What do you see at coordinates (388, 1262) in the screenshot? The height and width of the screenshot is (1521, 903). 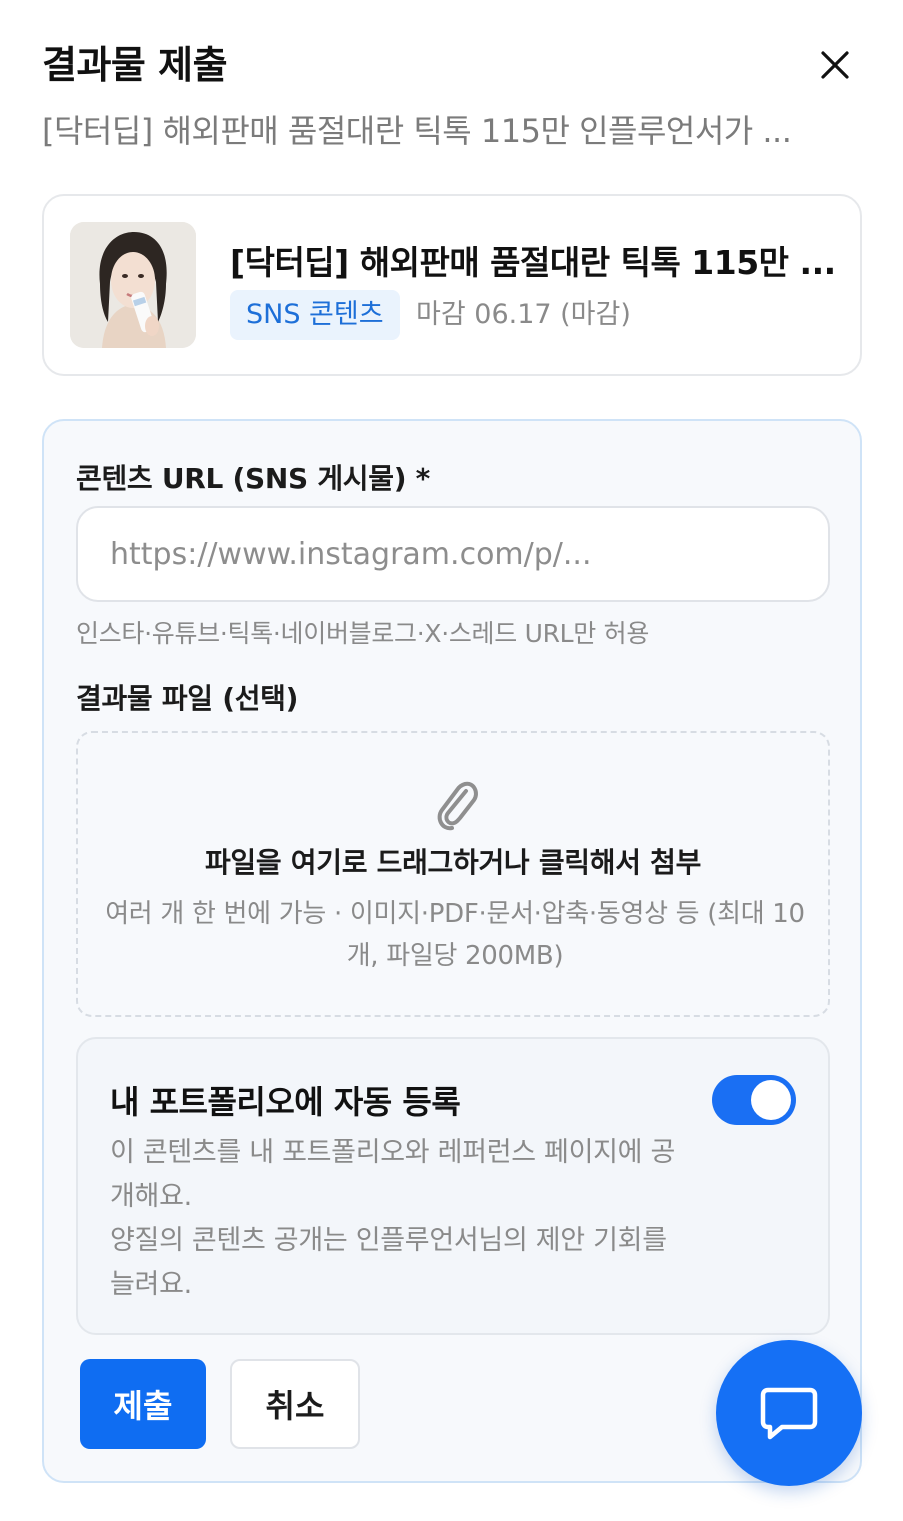 I see `portfolio-desc-line-2: 양질의 콘텐츠 공개는 인플루언서님의 제안 기회를 늘려요.` at bounding box center [388, 1262].